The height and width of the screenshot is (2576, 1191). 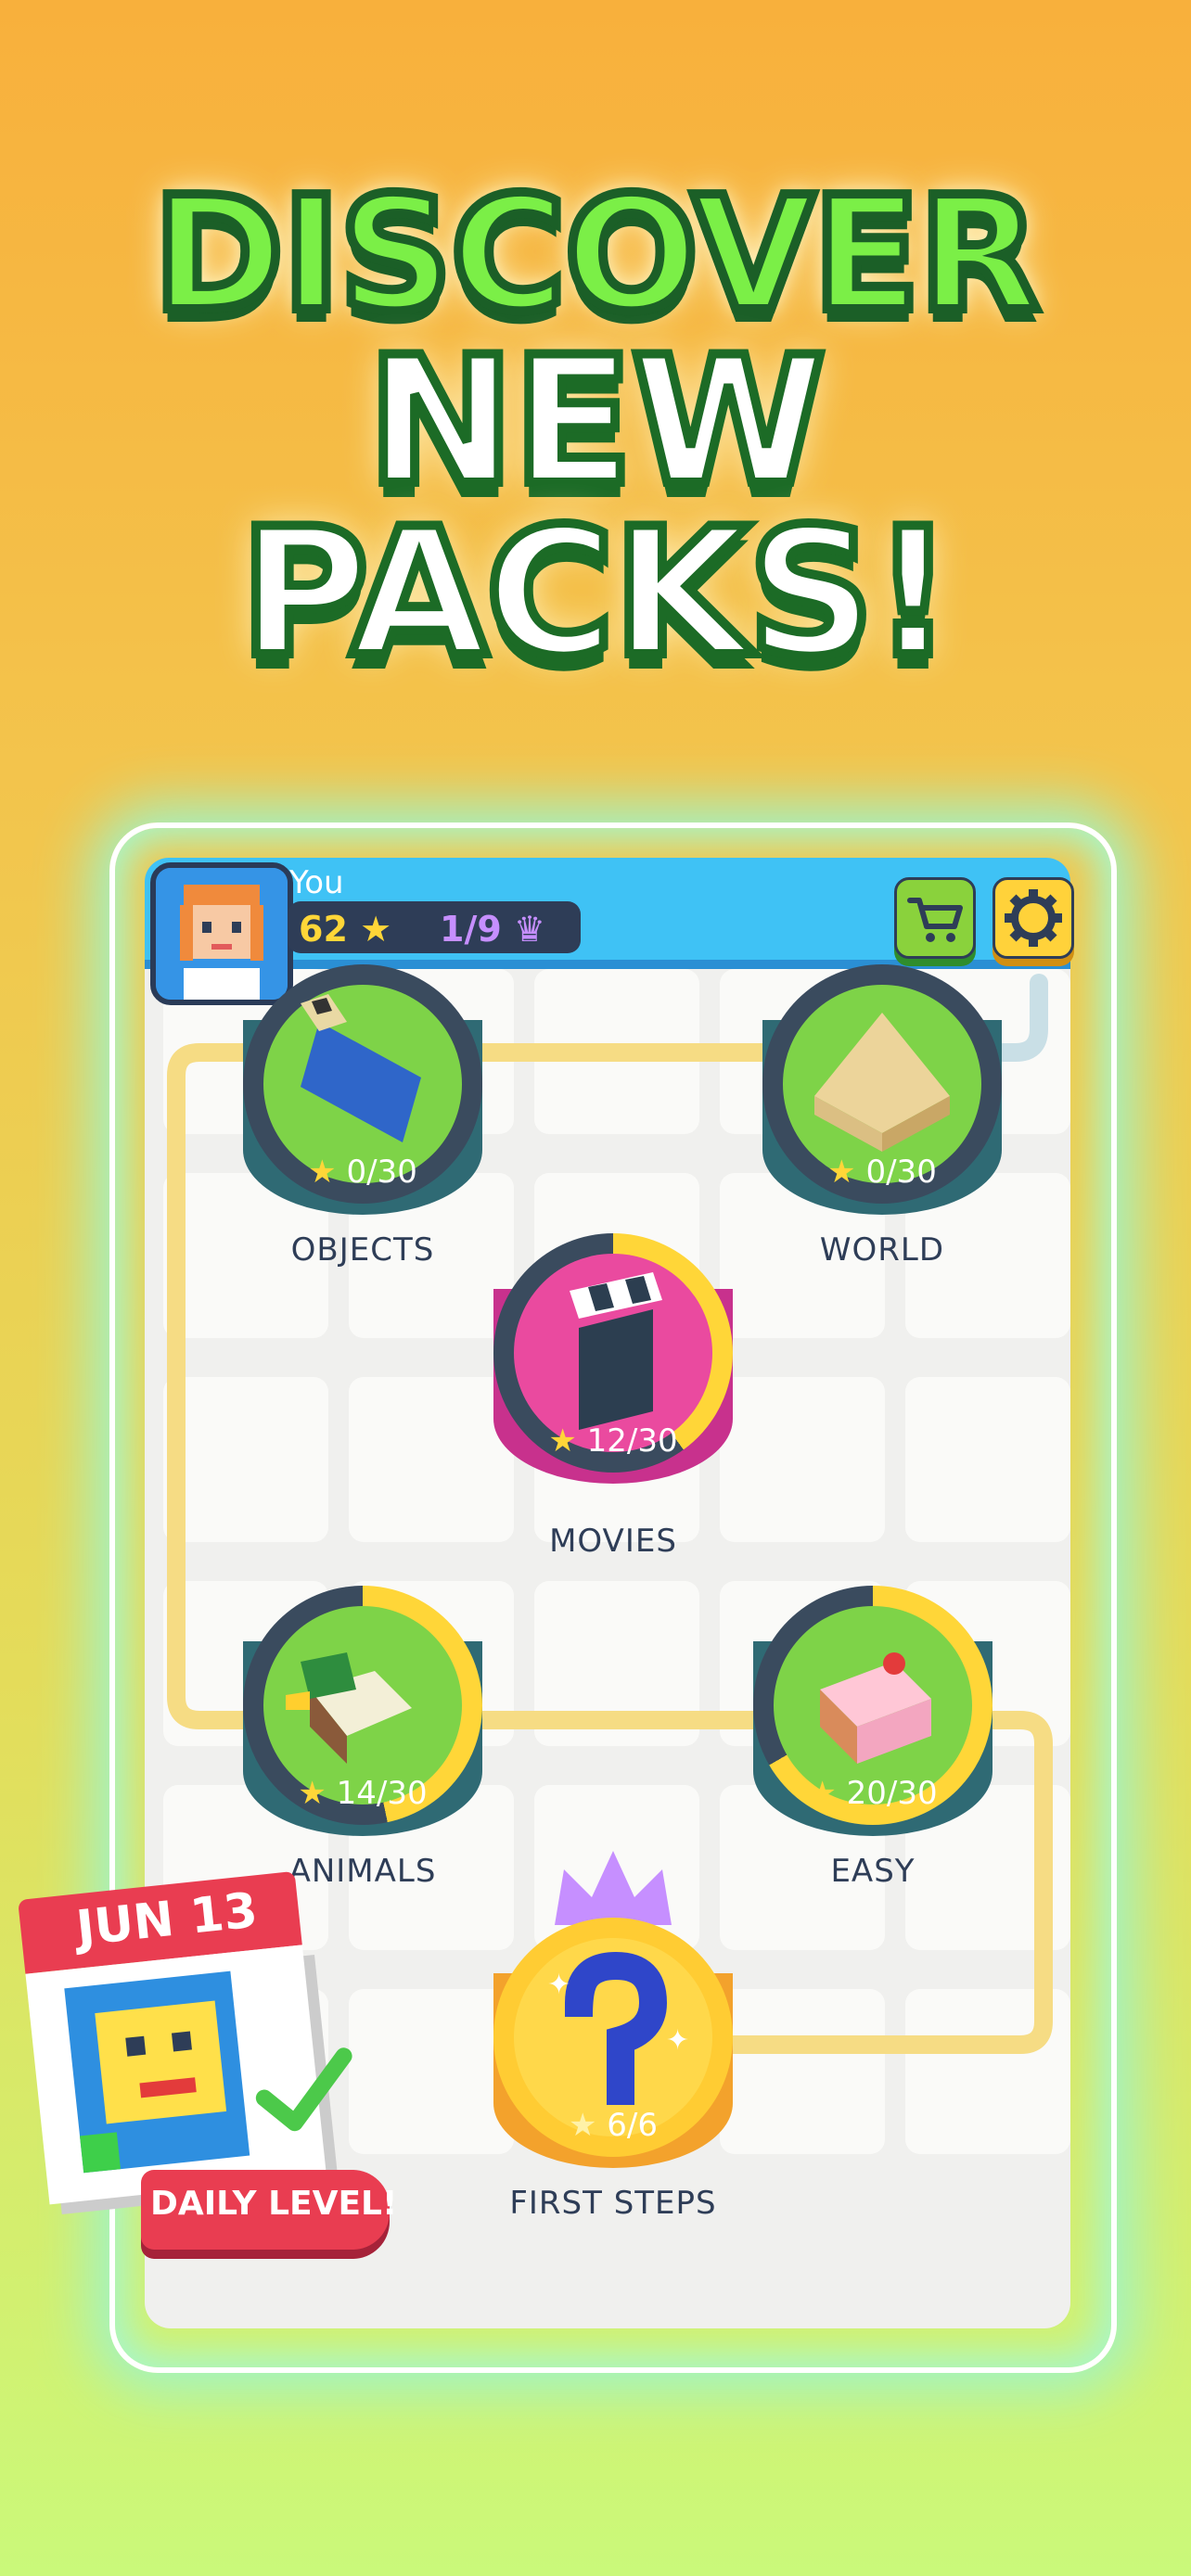 What do you see at coordinates (632, 1441) in the screenshot?
I see `pack-progress: 12/30` at bounding box center [632, 1441].